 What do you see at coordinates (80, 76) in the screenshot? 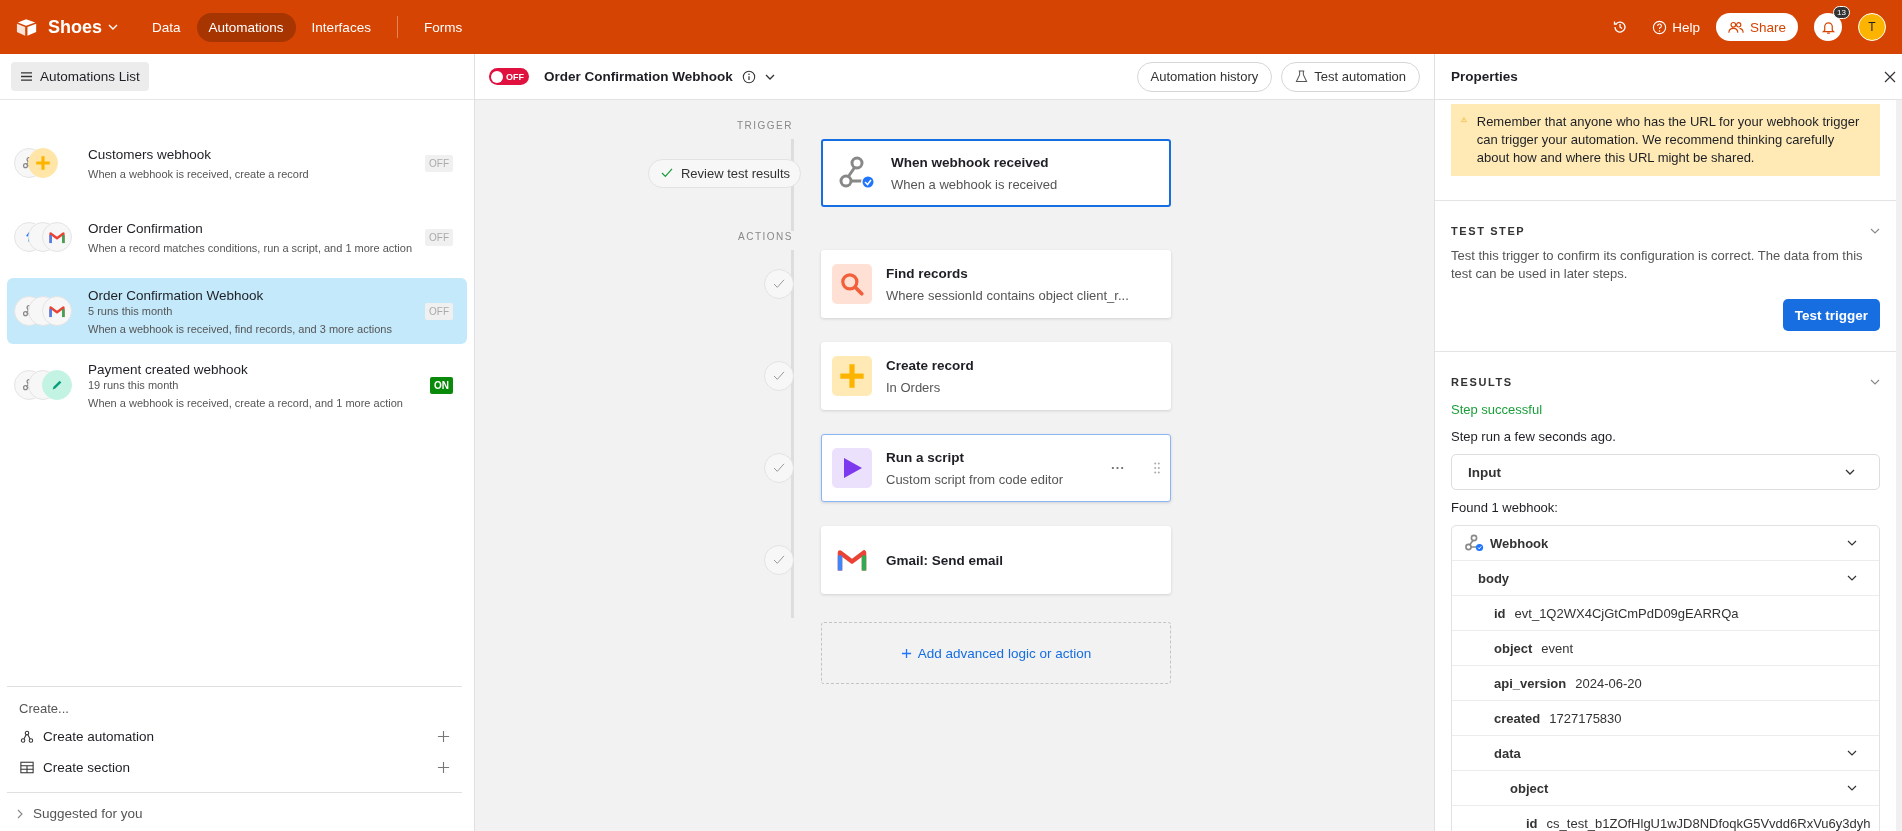
I see `automations-list-button: Automations List` at bounding box center [80, 76].